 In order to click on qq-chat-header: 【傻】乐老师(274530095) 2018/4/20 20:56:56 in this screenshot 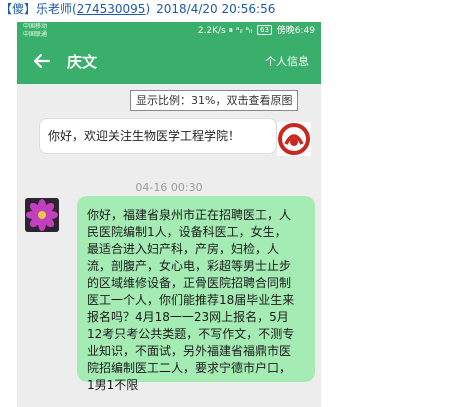, I will do `click(138, 9)`.